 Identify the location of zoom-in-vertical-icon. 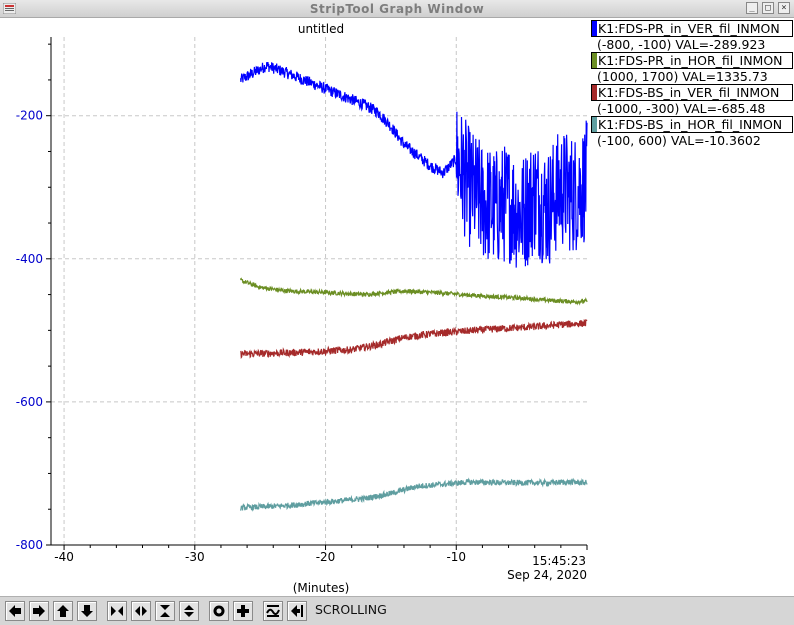
(165, 611).